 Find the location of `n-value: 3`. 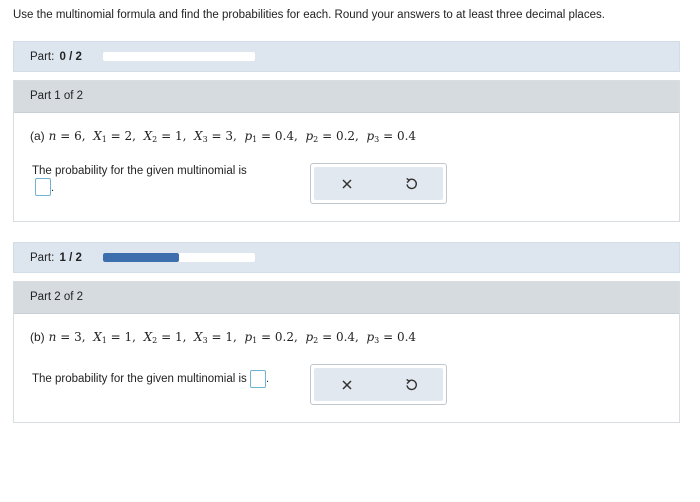

n-value: 3 is located at coordinates (78, 337).